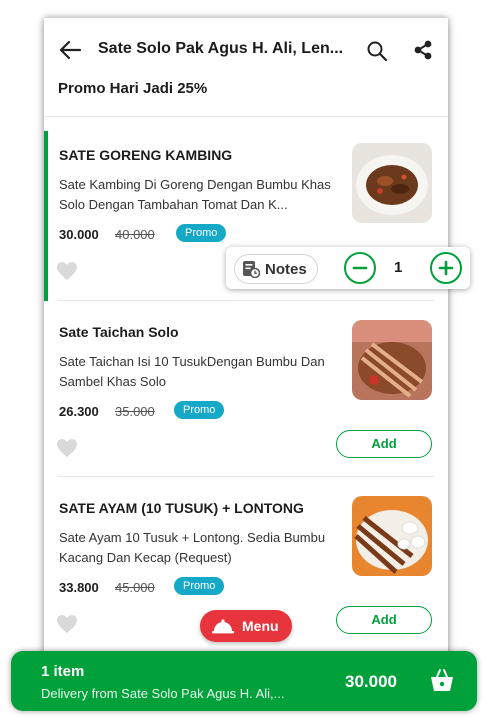 This screenshot has width=490, height=724. Describe the element at coordinates (377, 51) in the screenshot. I see `search-icon` at that location.